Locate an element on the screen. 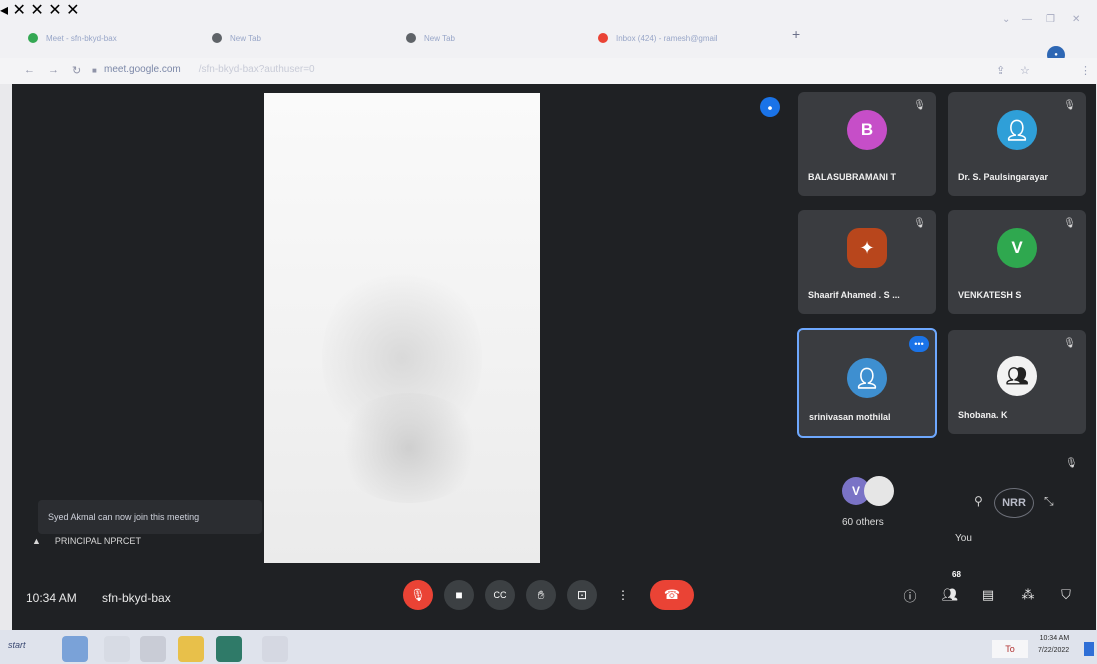 The image size is (1097, 664). tab-new-1: New Tab is located at coordinates (236, 38).